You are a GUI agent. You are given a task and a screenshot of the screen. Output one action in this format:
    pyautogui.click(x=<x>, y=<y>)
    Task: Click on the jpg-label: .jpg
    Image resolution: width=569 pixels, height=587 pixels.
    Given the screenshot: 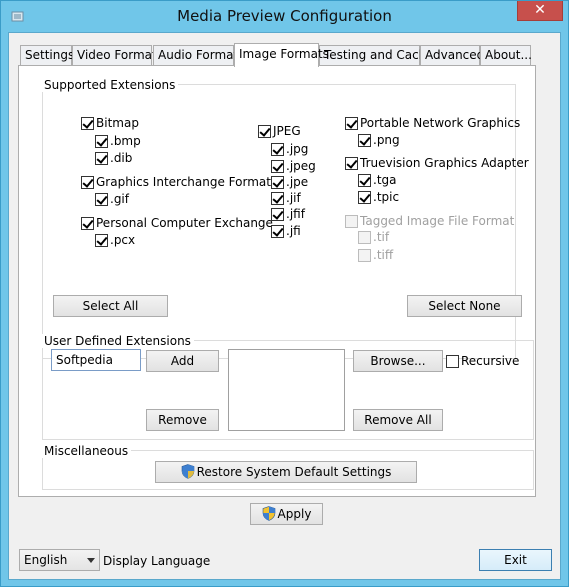 What is the action you would take?
    pyautogui.click(x=297, y=149)
    